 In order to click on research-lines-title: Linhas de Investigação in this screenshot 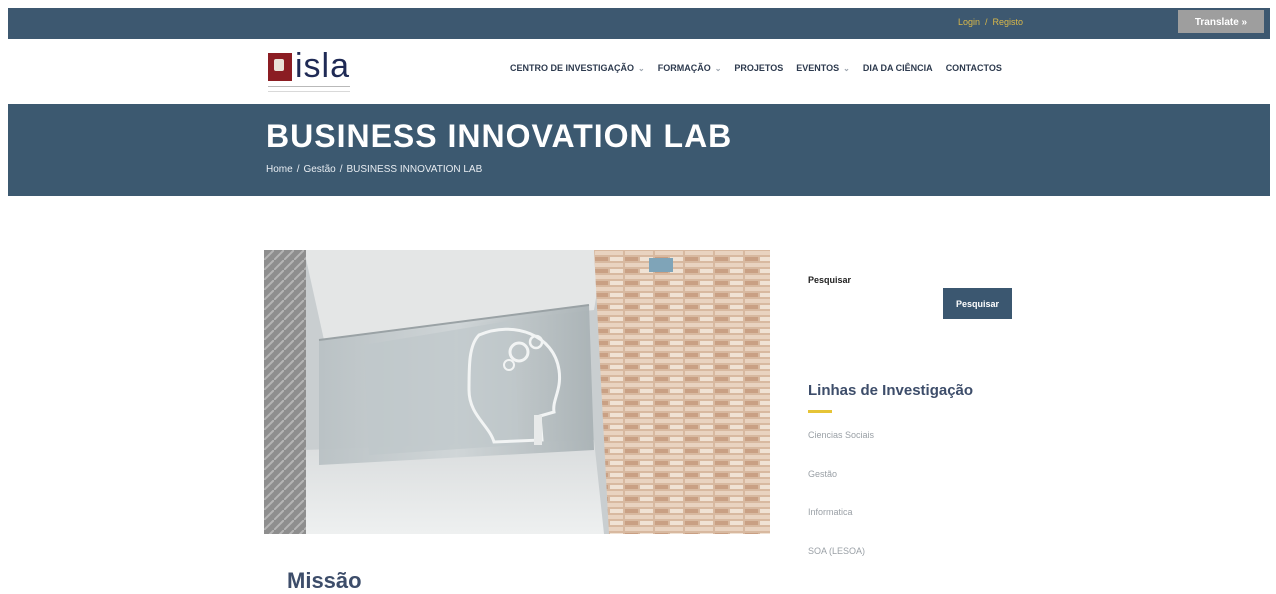, I will do `click(891, 390)`.